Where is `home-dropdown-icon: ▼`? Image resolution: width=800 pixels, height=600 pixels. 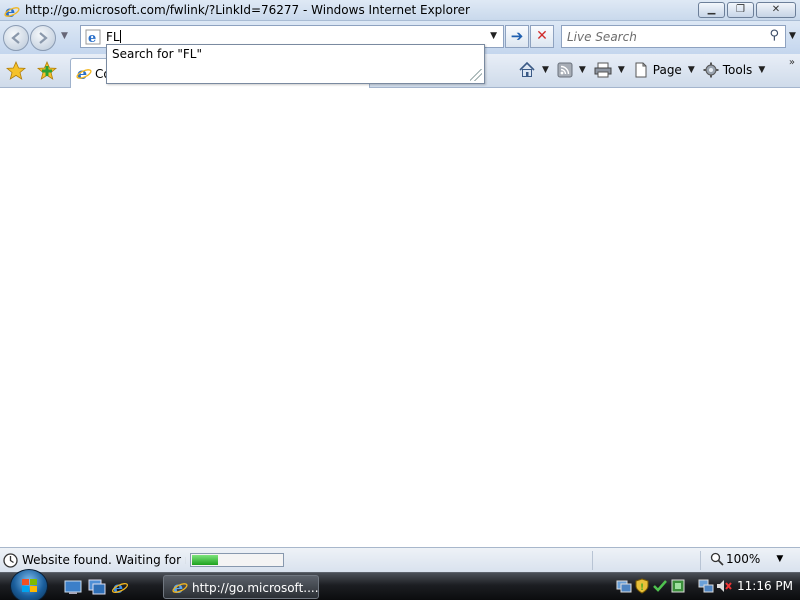 home-dropdown-icon: ▼ is located at coordinates (545, 70).